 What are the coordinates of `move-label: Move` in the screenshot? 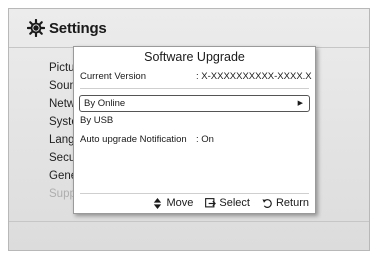 It's located at (180, 203).